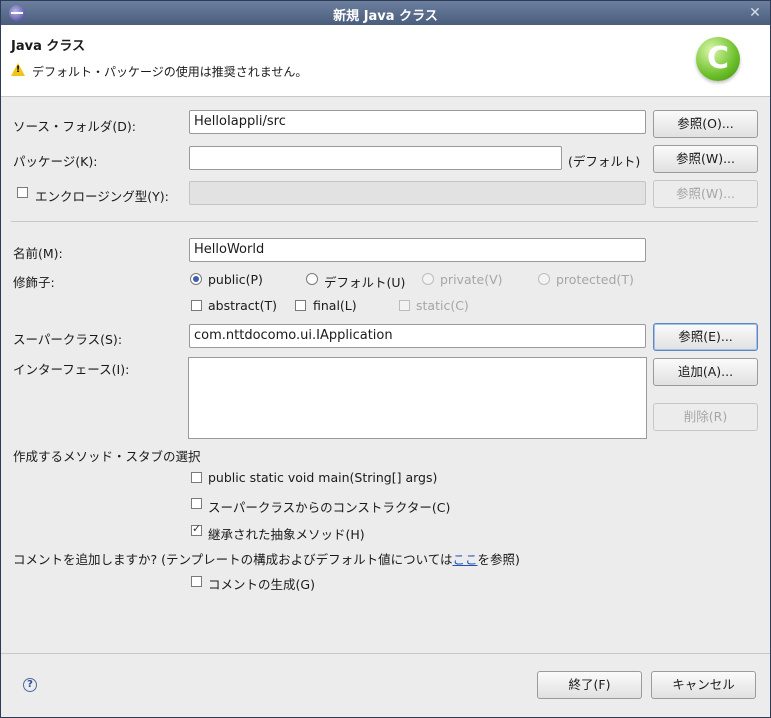  What do you see at coordinates (323, 477) in the screenshot?
I see `main-method-label: public static void main(String[] args)` at bounding box center [323, 477].